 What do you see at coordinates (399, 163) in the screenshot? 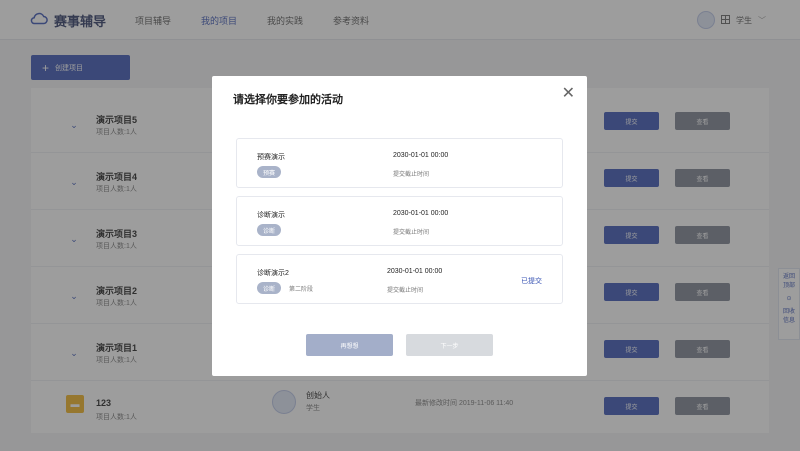
I see `activity-option: 预赛演示 预赛 2030-01-01 00:00 提交截止时间` at bounding box center [399, 163].